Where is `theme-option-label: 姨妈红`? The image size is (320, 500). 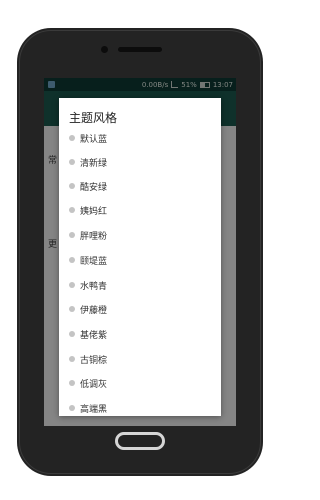 theme-option-label: 姨妈红 is located at coordinates (94, 211).